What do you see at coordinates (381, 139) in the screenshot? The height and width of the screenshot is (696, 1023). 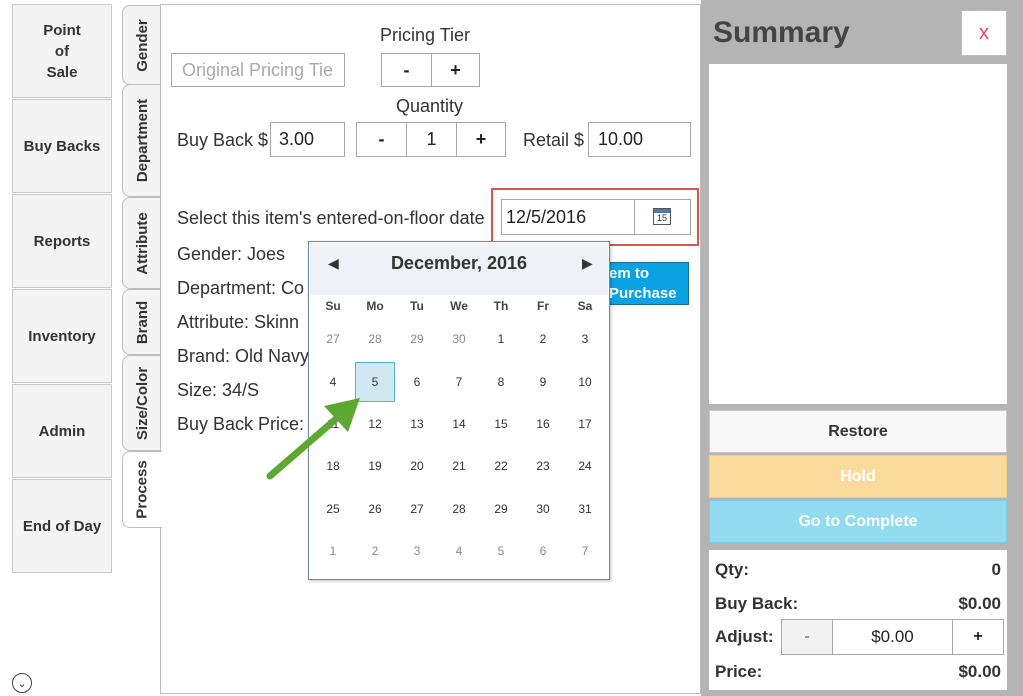 I see `quantity-minus-button: -` at bounding box center [381, 139].